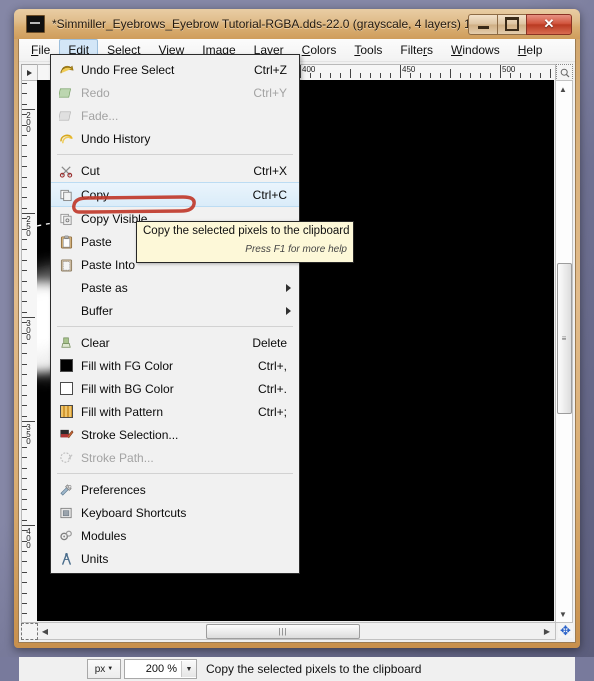  Describe the element at coordinates (549, 24) in the screenshot. I see `close-button: ✕` at that location.